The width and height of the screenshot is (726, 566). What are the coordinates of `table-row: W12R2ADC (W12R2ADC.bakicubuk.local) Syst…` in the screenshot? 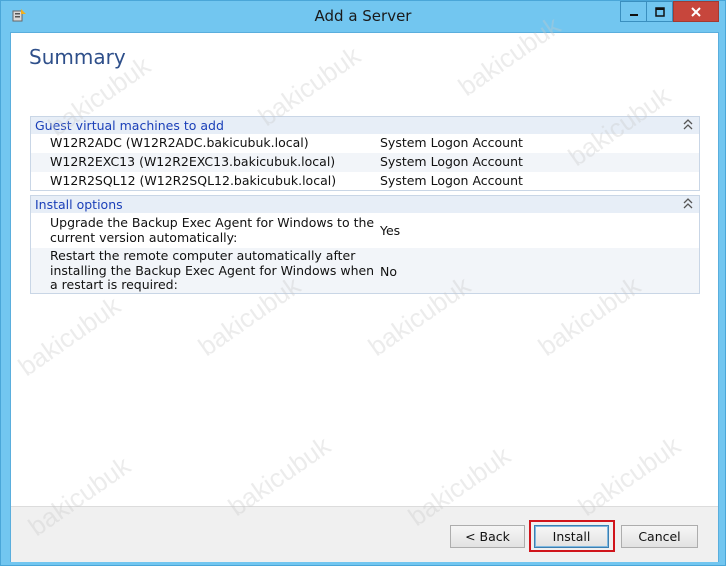 It's located at (365, 143).